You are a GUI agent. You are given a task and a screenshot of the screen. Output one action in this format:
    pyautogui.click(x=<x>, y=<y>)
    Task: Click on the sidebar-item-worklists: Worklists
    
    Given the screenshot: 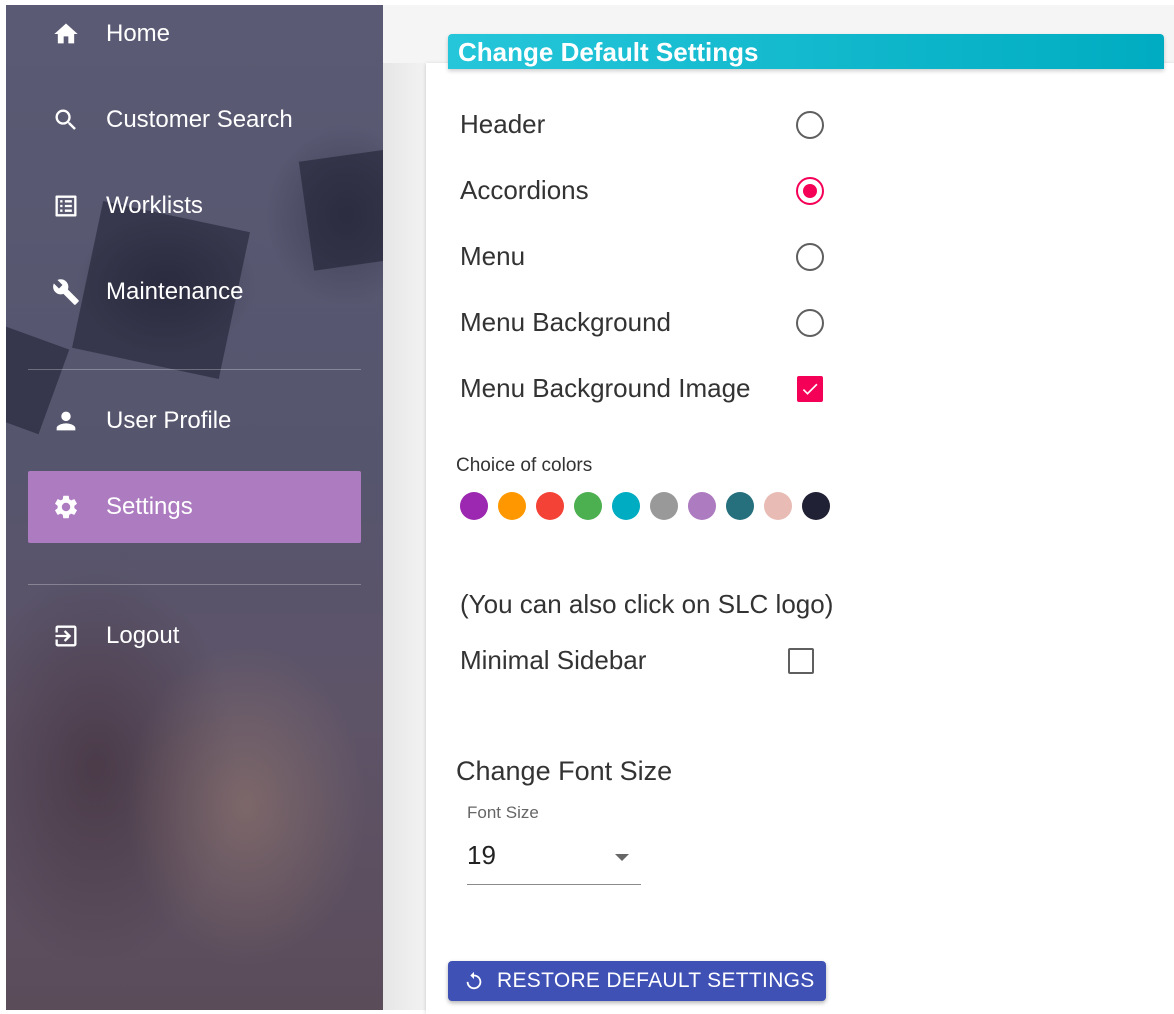 What is the action you would take?
    pyautogui.click(x=194, y=206)
    